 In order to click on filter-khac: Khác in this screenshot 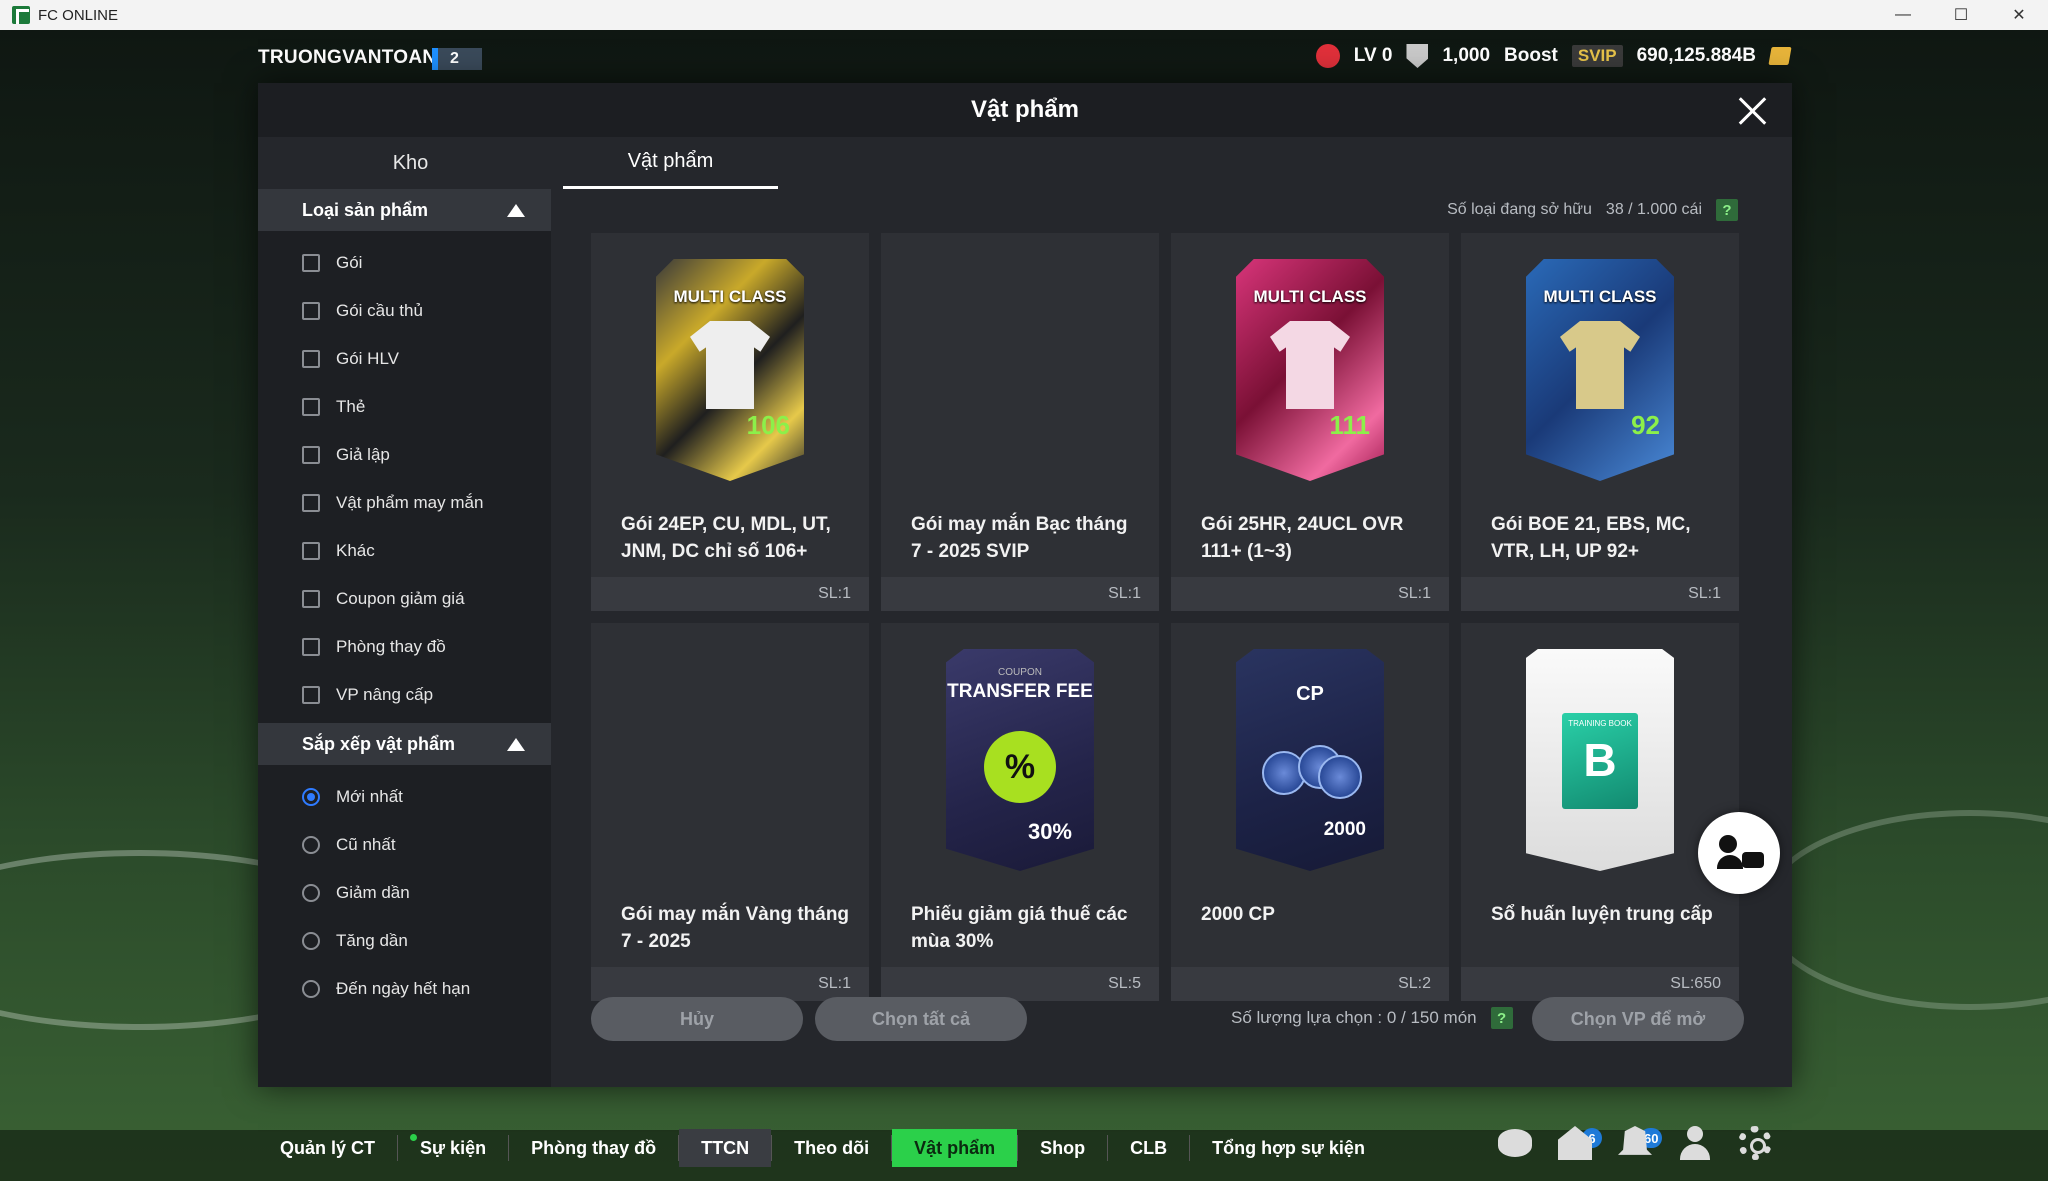, I will do `click(404, 551)`.